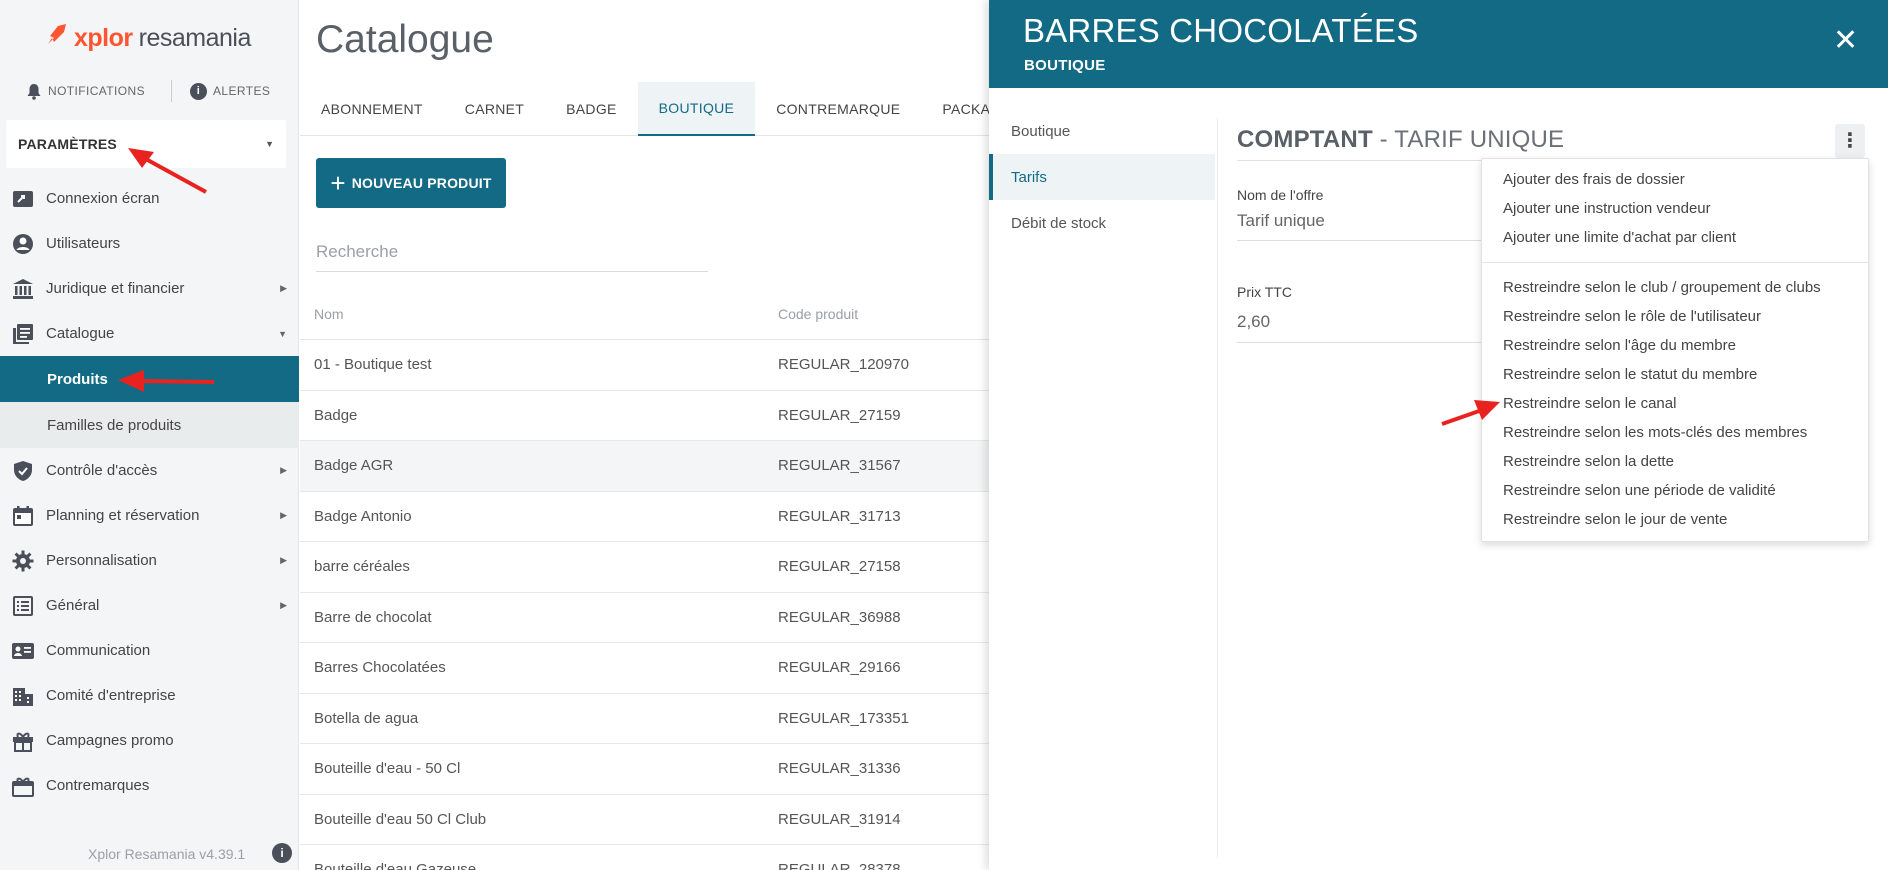 The height and width of the screenshot is (870, 1888). I want to click on list-icon, so click(23, 606).